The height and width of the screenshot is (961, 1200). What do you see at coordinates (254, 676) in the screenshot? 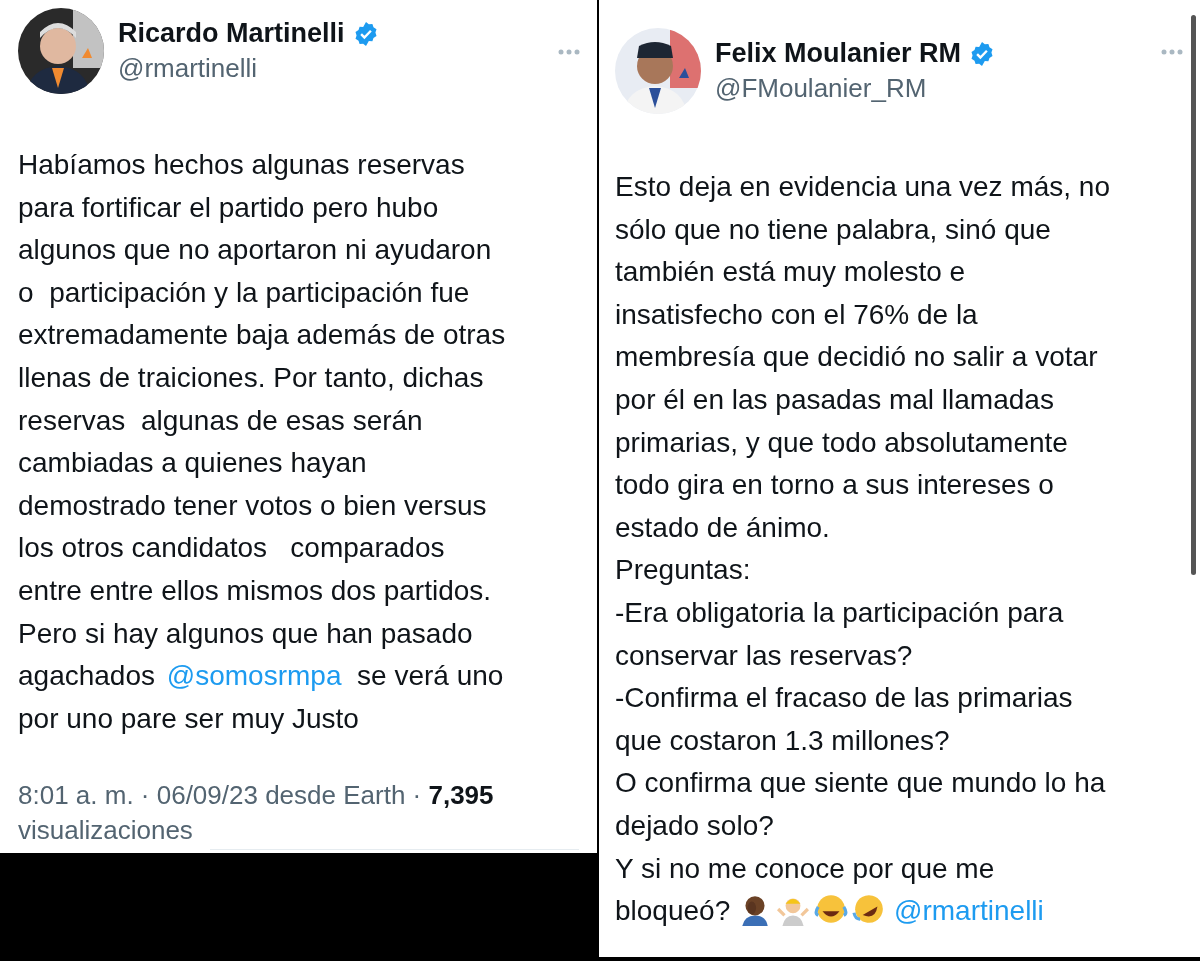
I see `mention-link: @somosrmpa` at bounding box center [254, 676].